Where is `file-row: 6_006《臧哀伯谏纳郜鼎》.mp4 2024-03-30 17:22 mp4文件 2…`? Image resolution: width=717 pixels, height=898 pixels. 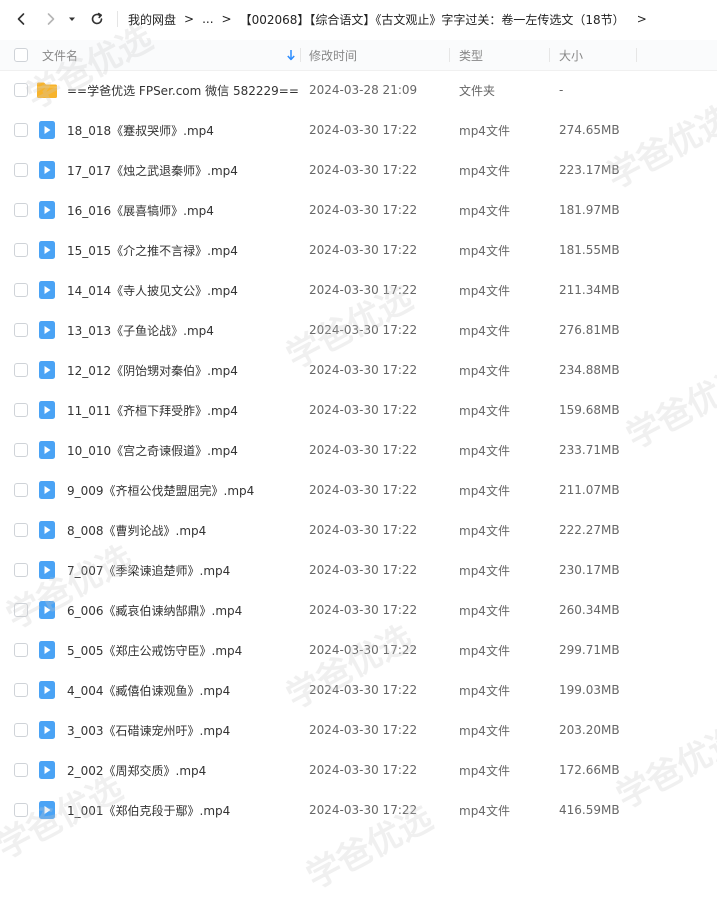
file-row: 6_006《臧哀伯谏纳郜鼎》.mp4 2024-03-30 17:22 mp4文件 2… is located at coordinates (358, 610).